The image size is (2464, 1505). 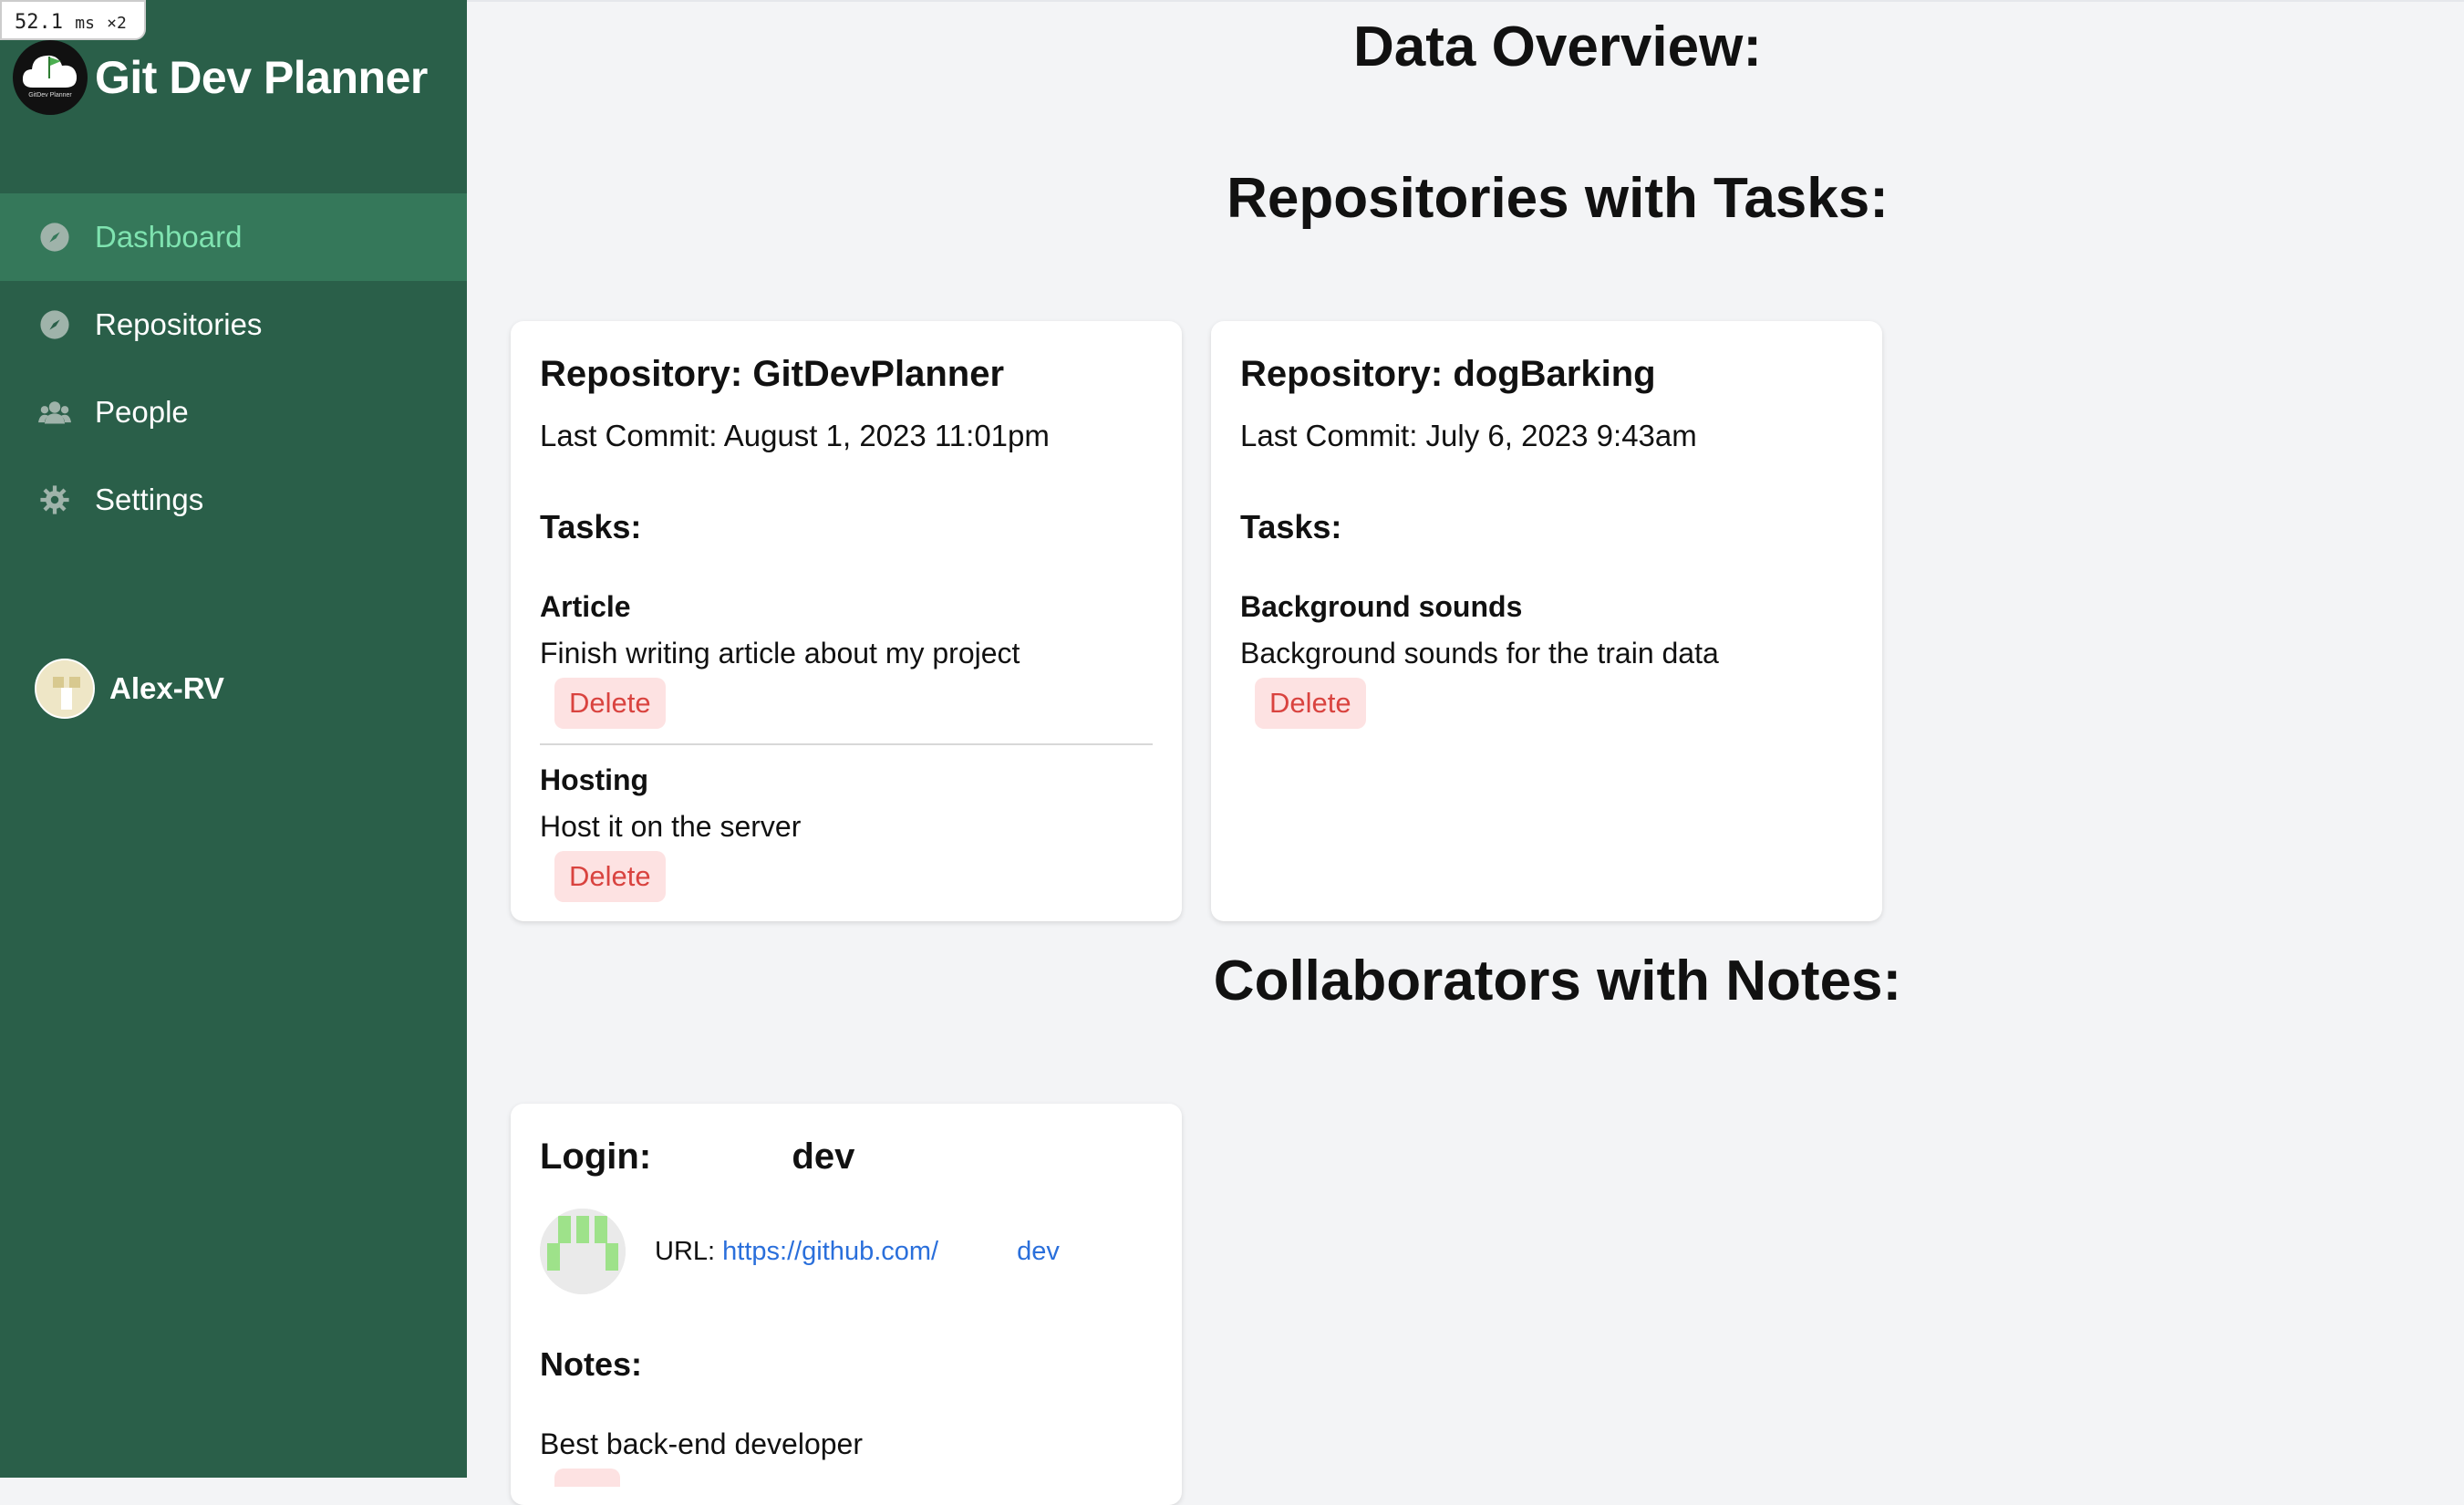 I want to click on perf-badge: 52.1 ms ×2, so click(x=73, y=20).